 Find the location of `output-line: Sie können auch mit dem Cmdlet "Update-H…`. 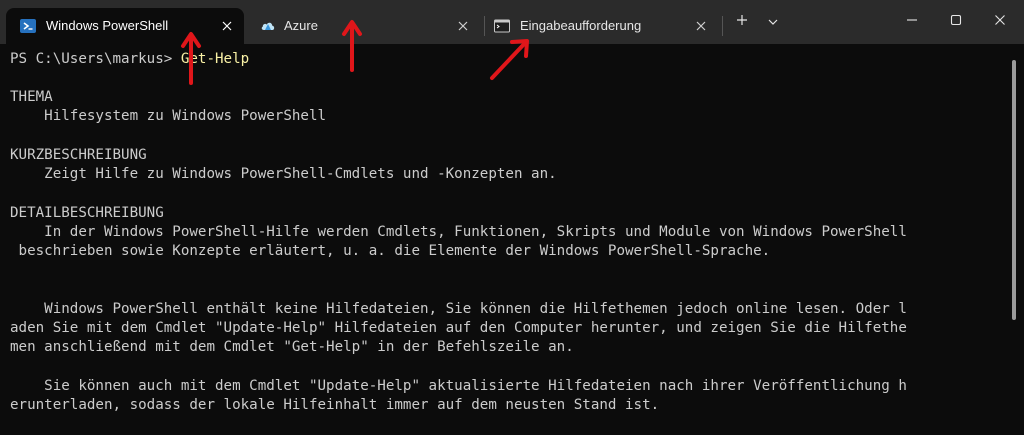

output-line: Sie können auch mit dem Cmdlet "Update-H… is located at coordinates (458, 386).